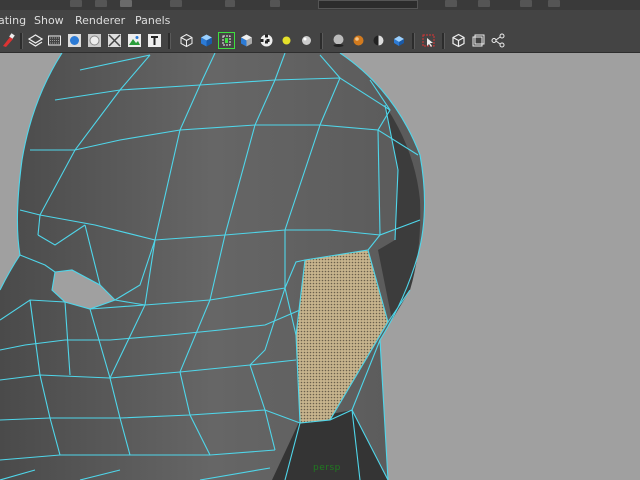 The width and height of the screenshot is (640, 480). What do you see at coordinates (114, 40) in the screenshot?
I see `grid-toggle-icon` at bounding box center [114, 40].